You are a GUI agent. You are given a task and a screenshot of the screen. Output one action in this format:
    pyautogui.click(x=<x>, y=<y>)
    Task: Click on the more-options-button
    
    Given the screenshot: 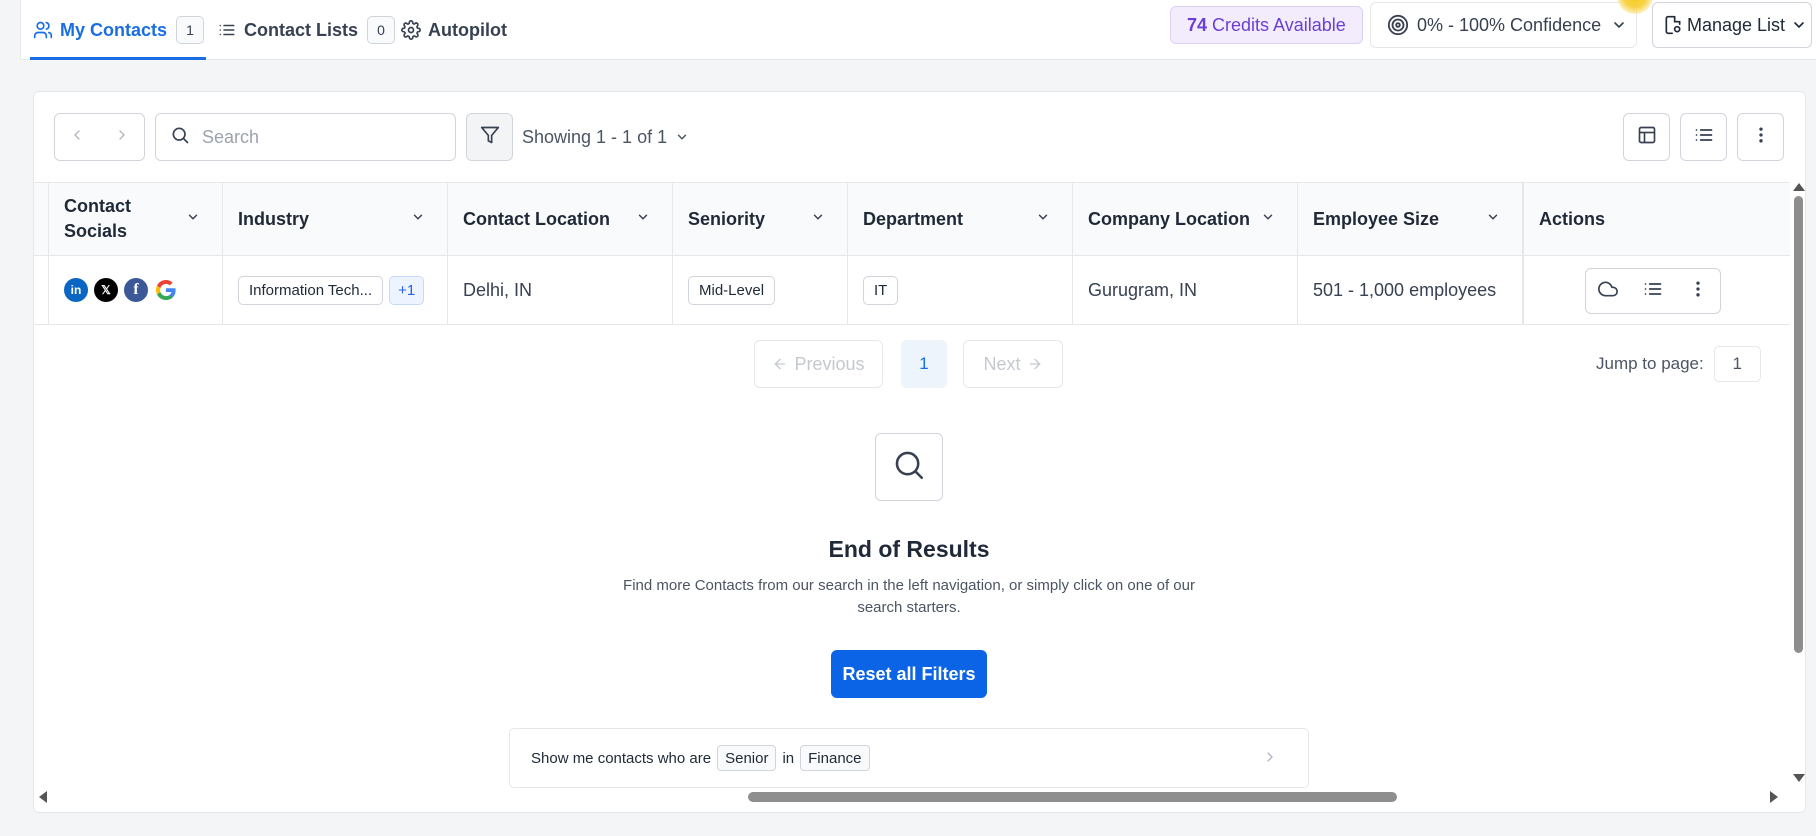 What is the action you would take?
    pyautogui.click(x=1760, y=137)
    